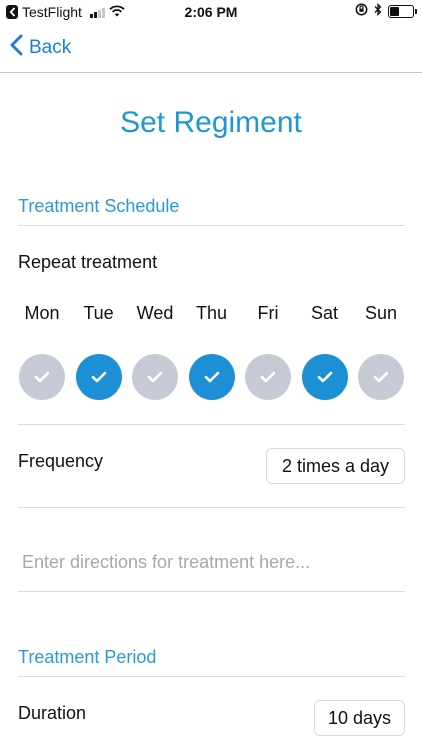  Describe the element at coordinates (98, 313) in the screenshot. I see `day-label: Tue` at that location.